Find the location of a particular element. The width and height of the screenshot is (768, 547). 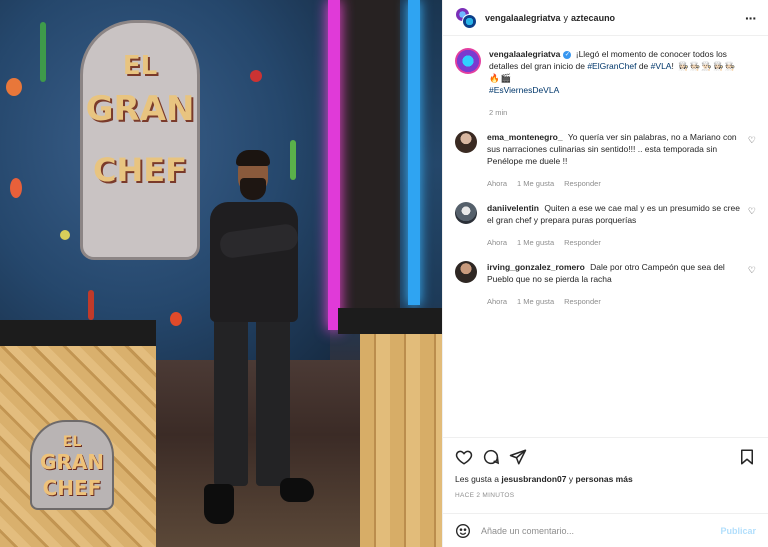

likes-others-link: personas más is located at coordinates (604, 479).